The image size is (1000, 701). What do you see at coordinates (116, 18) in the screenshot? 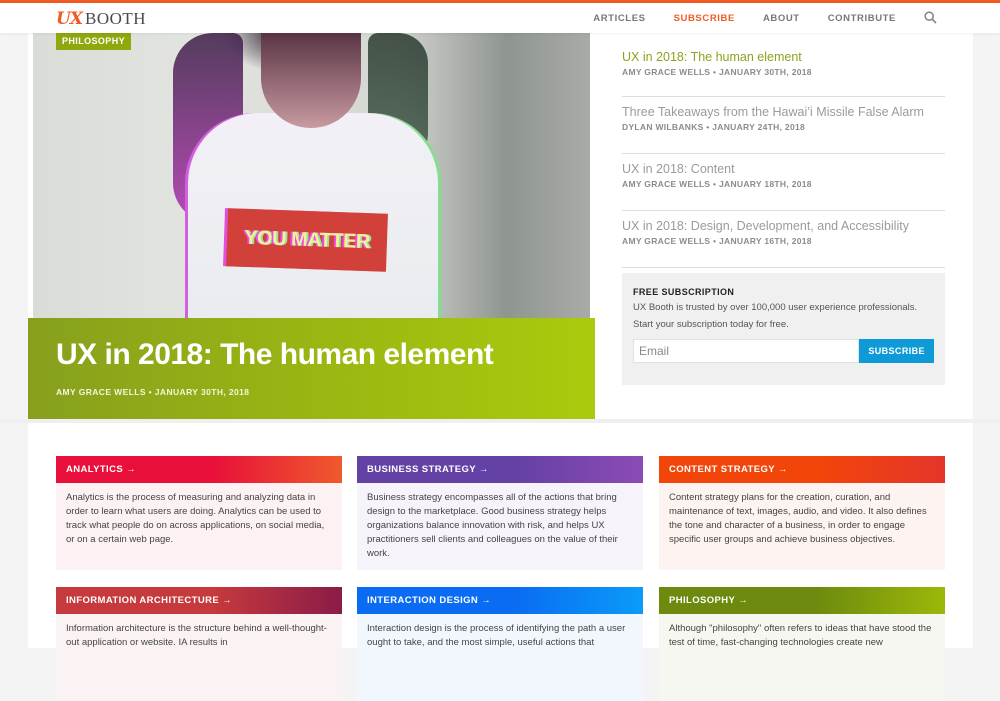
I see `logo-booth: BOOTH` at bounding box center [116, 18].